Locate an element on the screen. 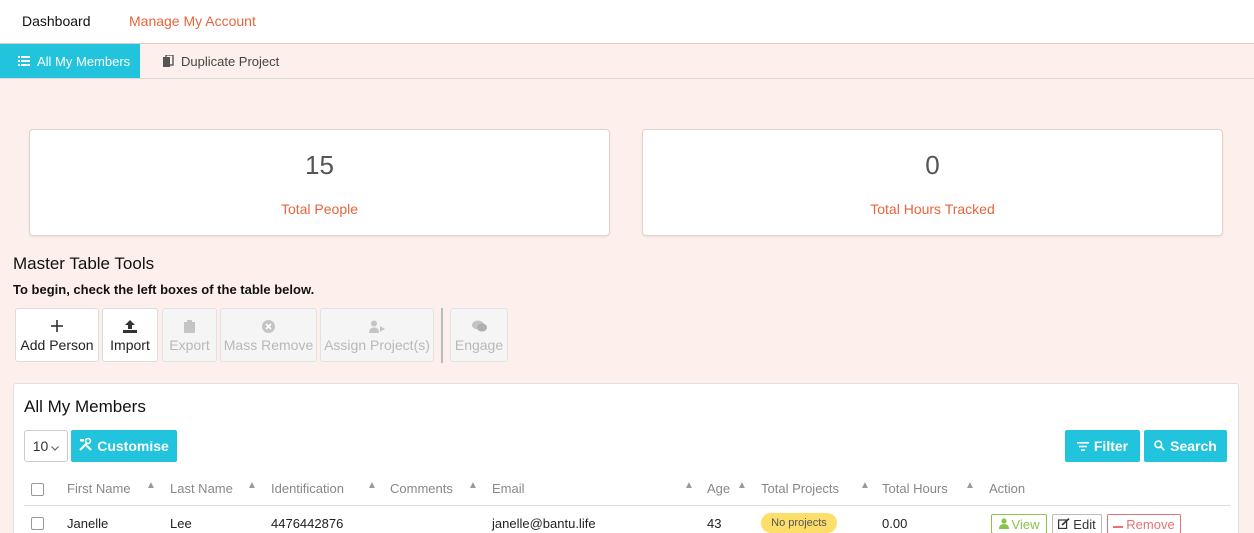 The image size is (1254, 533). import-button: Import is located at coordinates (130, 335).